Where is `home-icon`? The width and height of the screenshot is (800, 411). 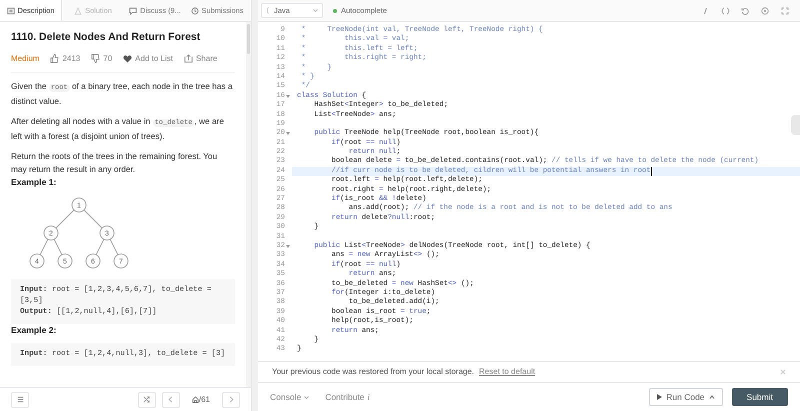
home-icon is located at coordinates (195, 399).